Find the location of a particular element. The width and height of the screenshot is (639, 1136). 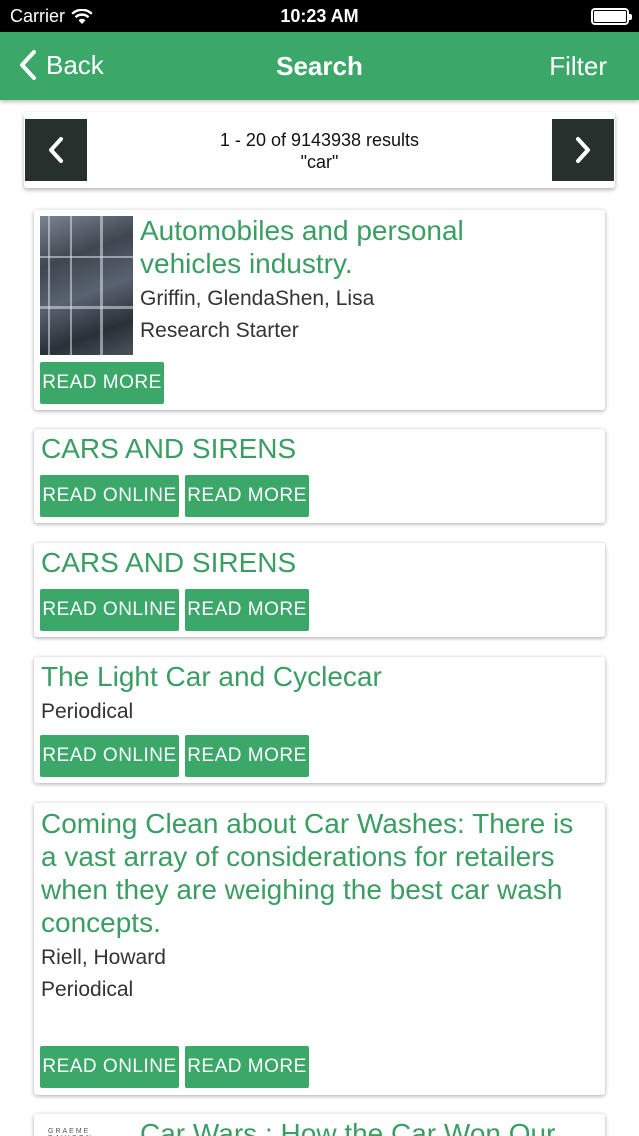

result-title-line: Automobiles and personal is located at coordinates (302, 230).